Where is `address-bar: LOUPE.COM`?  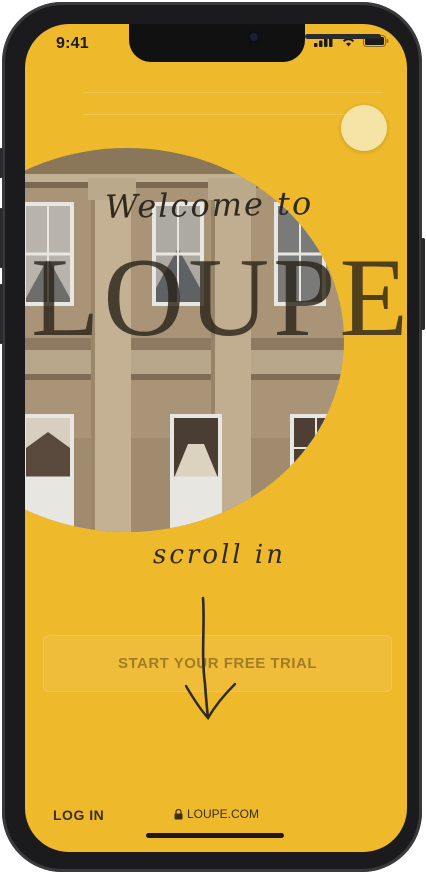 address-bar: LOUPE.COM is located at coordinates (216, 814).